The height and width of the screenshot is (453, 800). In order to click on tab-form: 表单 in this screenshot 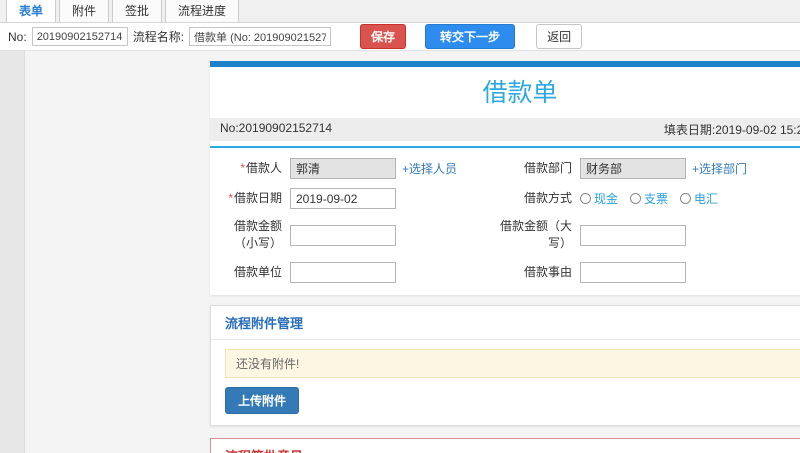, I will do `click(31, 11)`.